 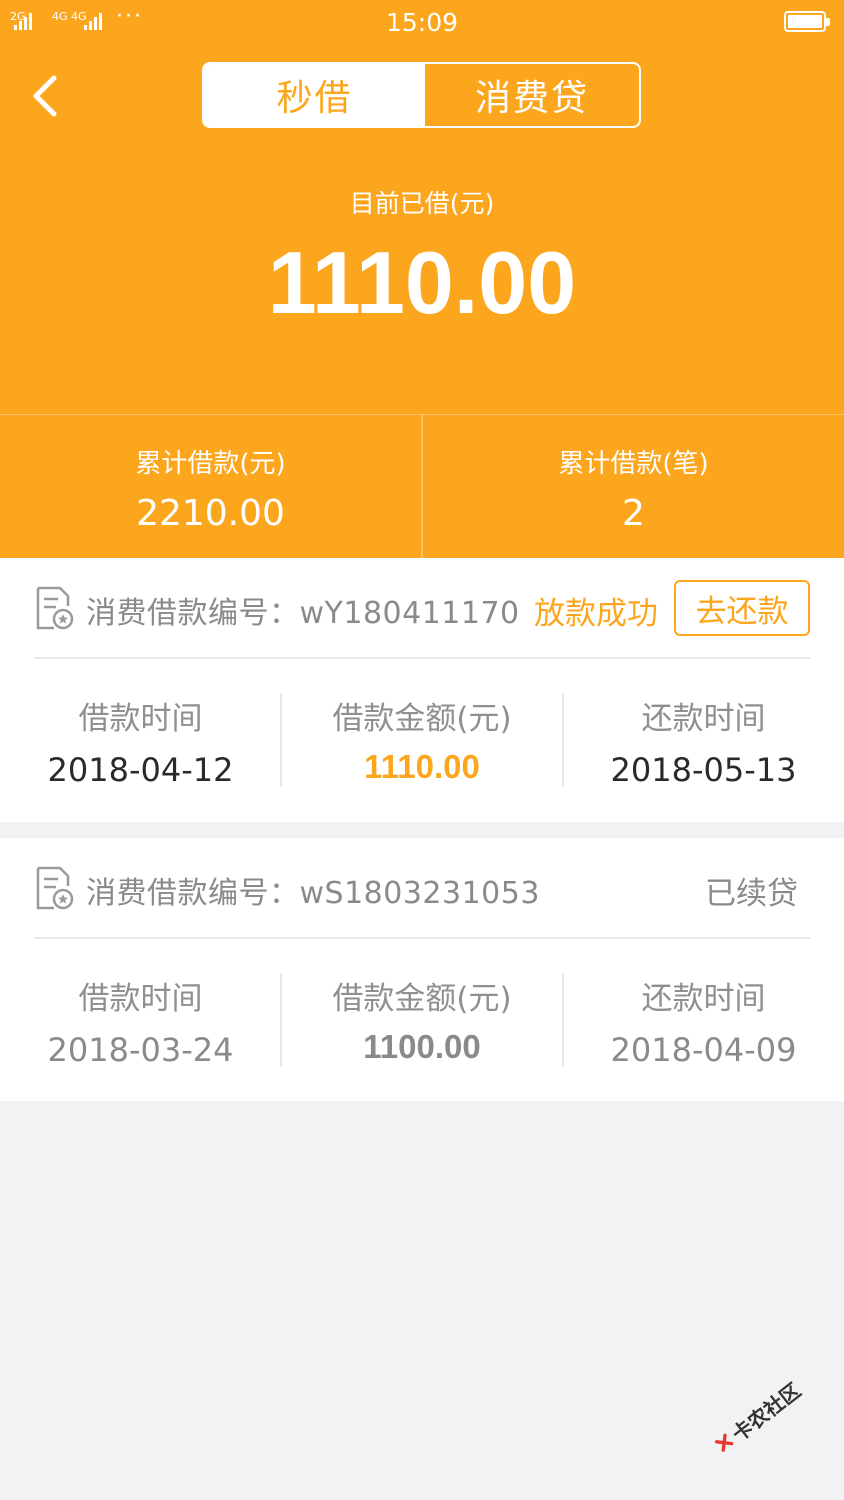 I want to click on current-borrowed-label: 目前已借(元), so click(x=422, y=203).